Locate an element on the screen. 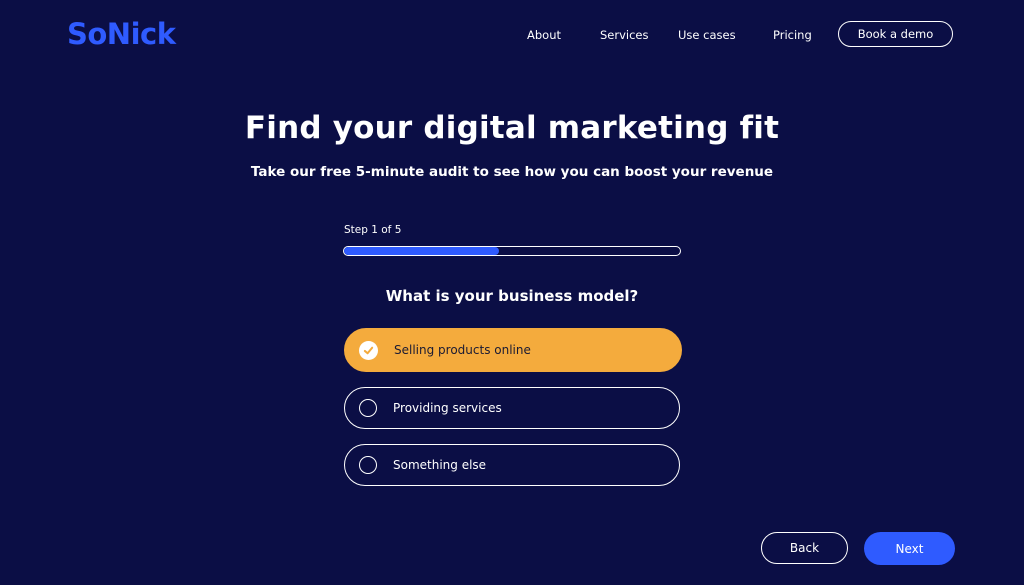 This screenshot has height=585, width=1024. option-selling-products: Selling products online is located at coordinates (513, 350).